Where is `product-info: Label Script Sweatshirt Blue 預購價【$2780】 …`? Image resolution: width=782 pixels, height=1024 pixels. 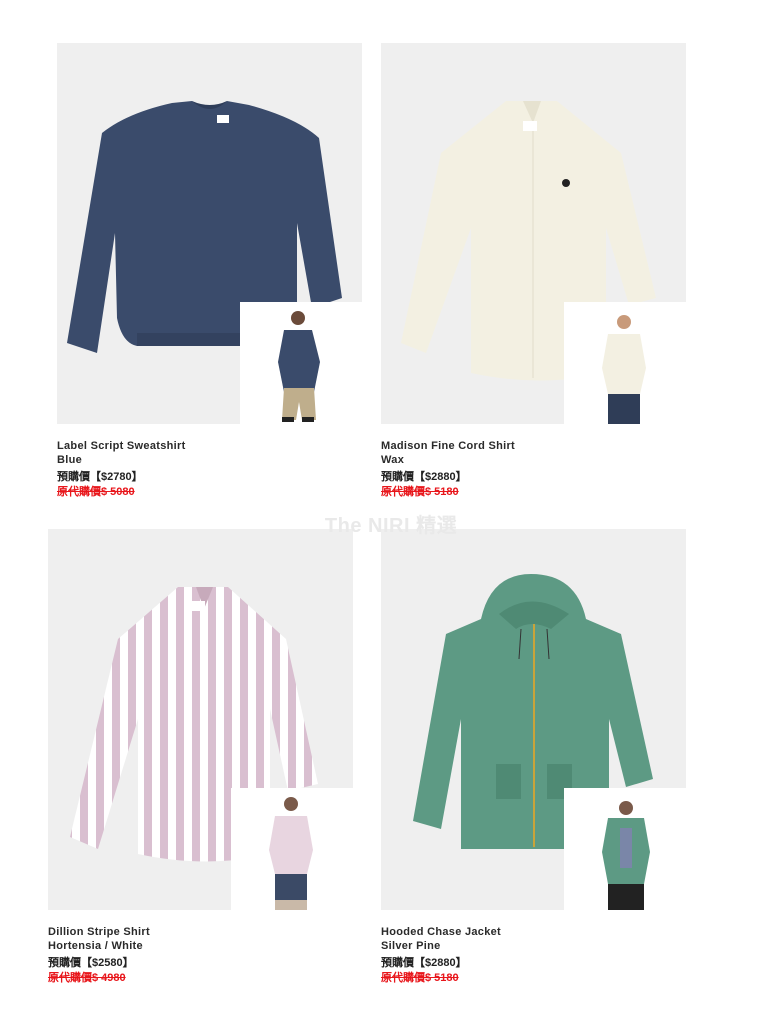 product-info: Label Script Sweatshirt Blue 預購價【$2780】 … is located at coordinates (209, 469).